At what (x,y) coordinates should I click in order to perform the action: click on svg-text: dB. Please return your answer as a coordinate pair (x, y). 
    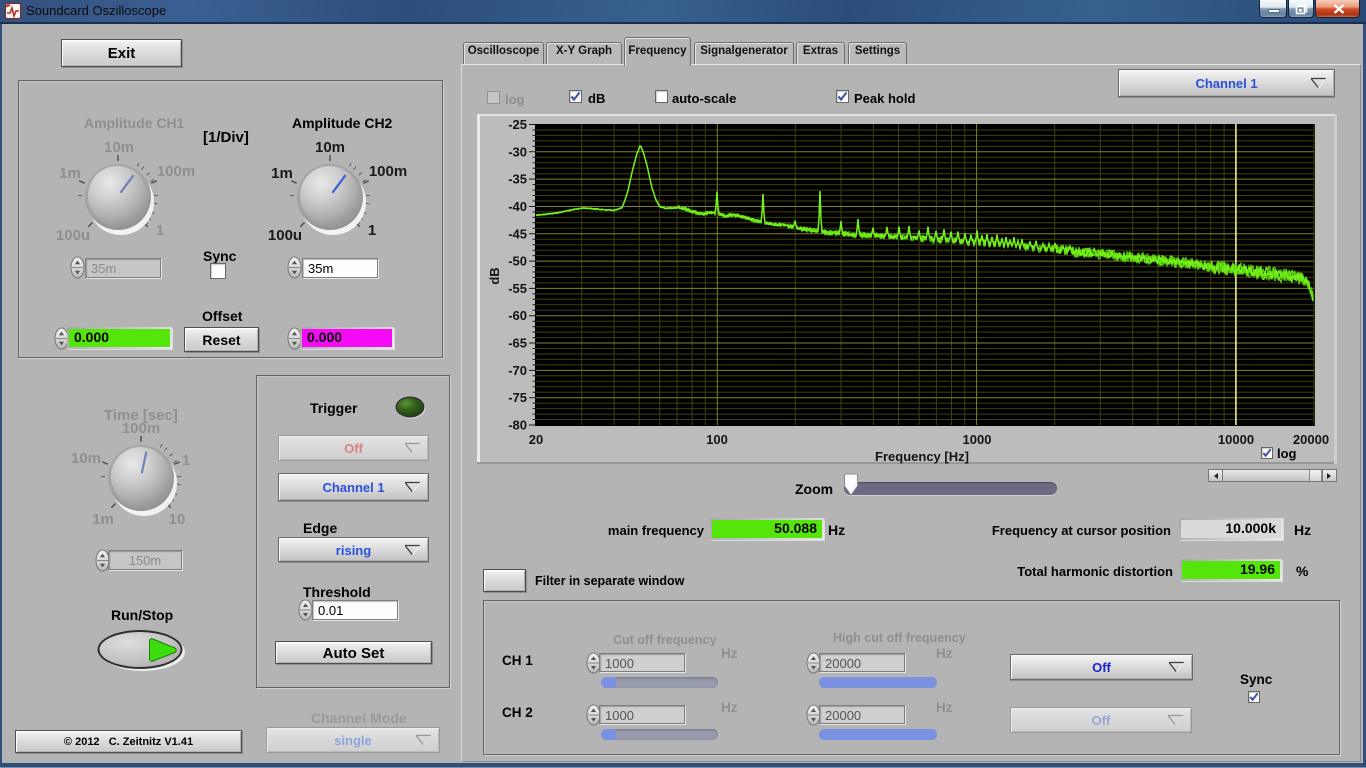
    Looking at the image, I should click on (494, 275).